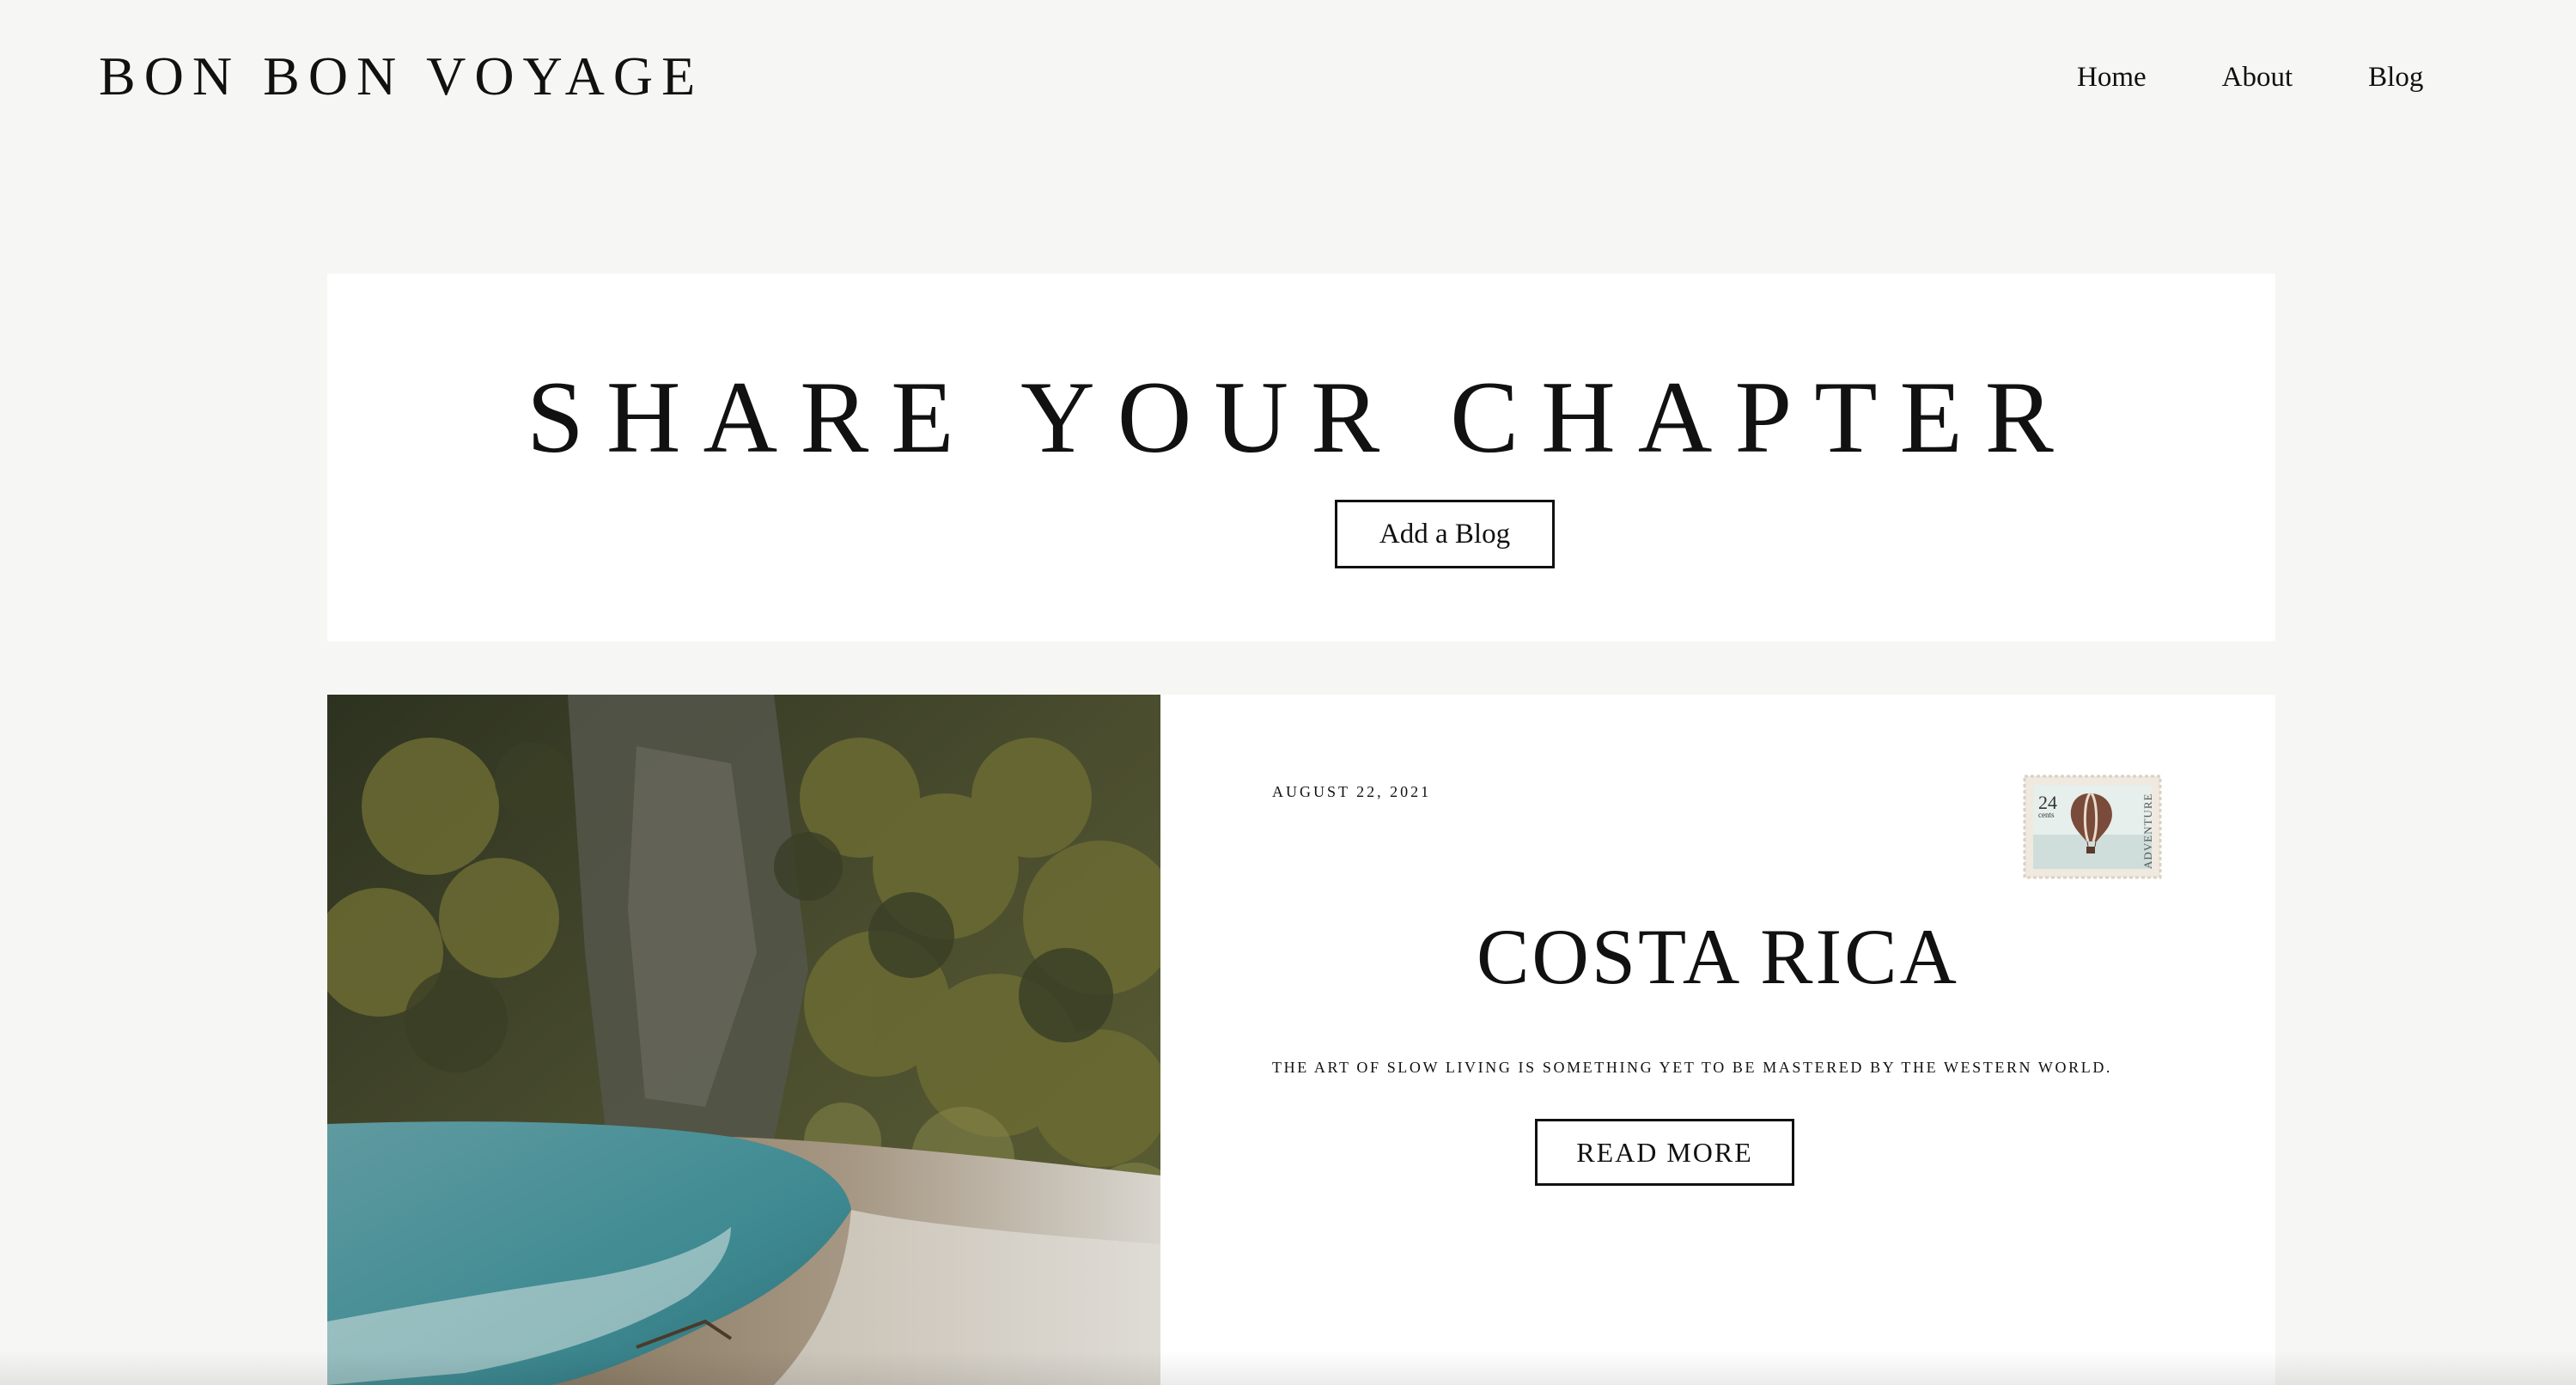  What do you see at coordinates (2046, 815) in the screenshot?
I see `stamp-unit: cents` at bounding box center [2046, 815].